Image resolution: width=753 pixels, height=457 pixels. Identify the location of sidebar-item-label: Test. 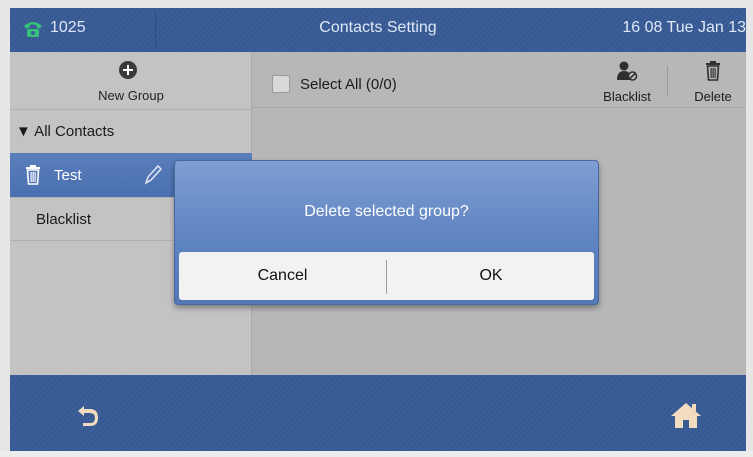
(68, 175).